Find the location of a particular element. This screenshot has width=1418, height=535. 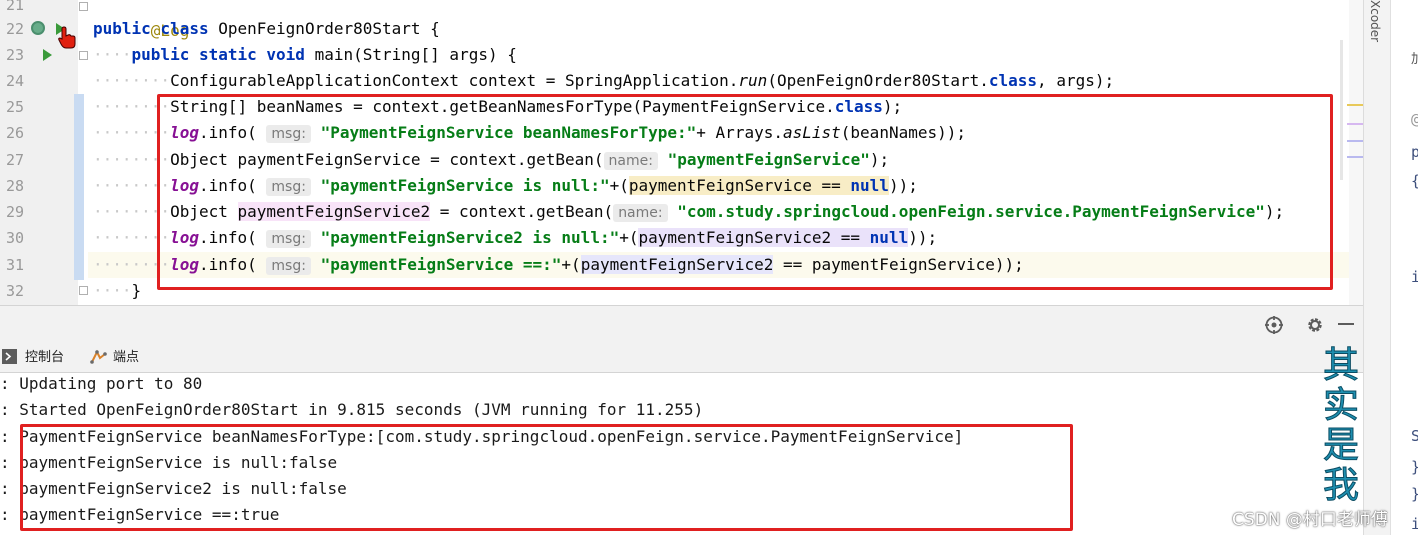

edge-text: p is located at coordinates (1414, 152).